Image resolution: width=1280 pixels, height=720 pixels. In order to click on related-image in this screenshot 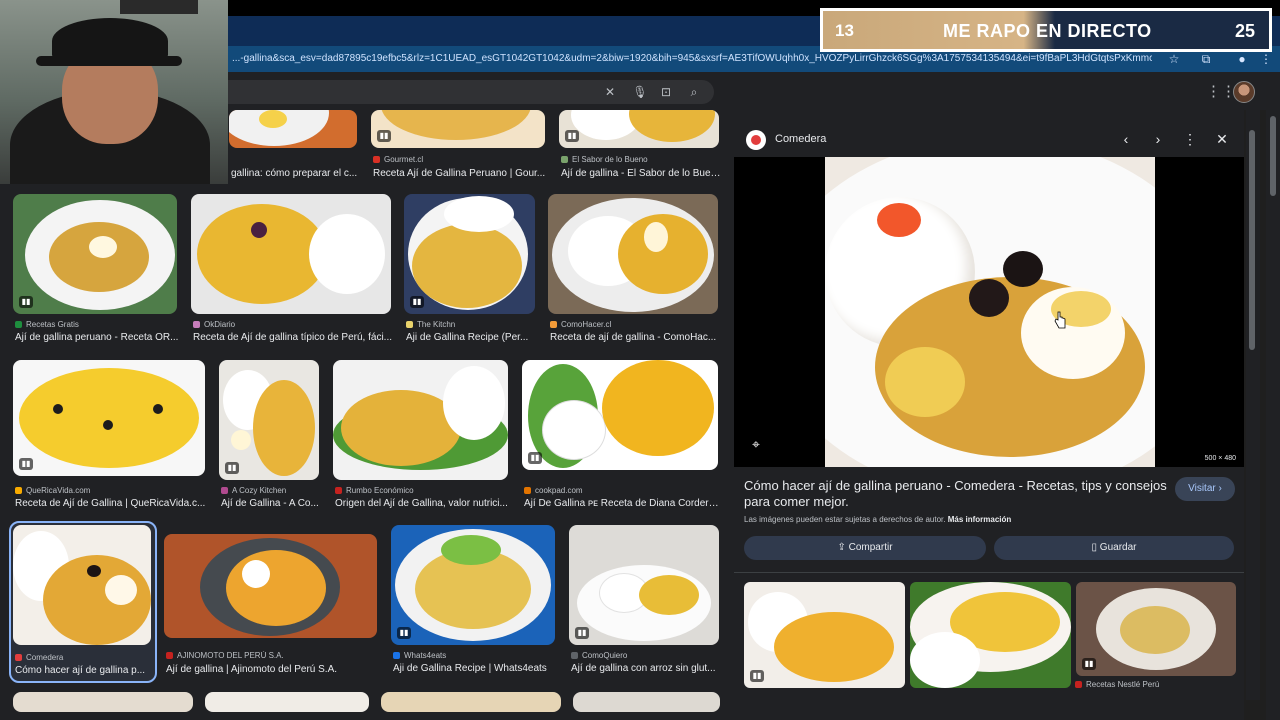, I will do `click(990, 635)`.